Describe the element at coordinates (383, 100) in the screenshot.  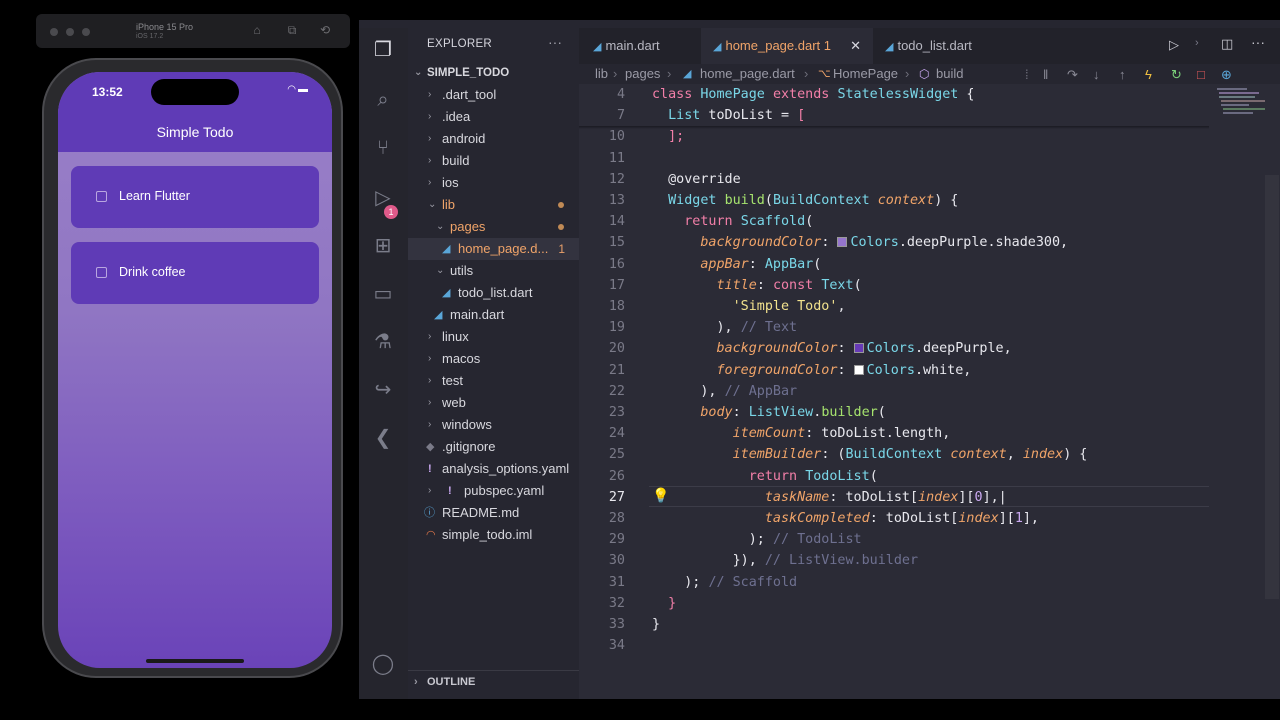
I see `search-icon: ⌕` at that location.